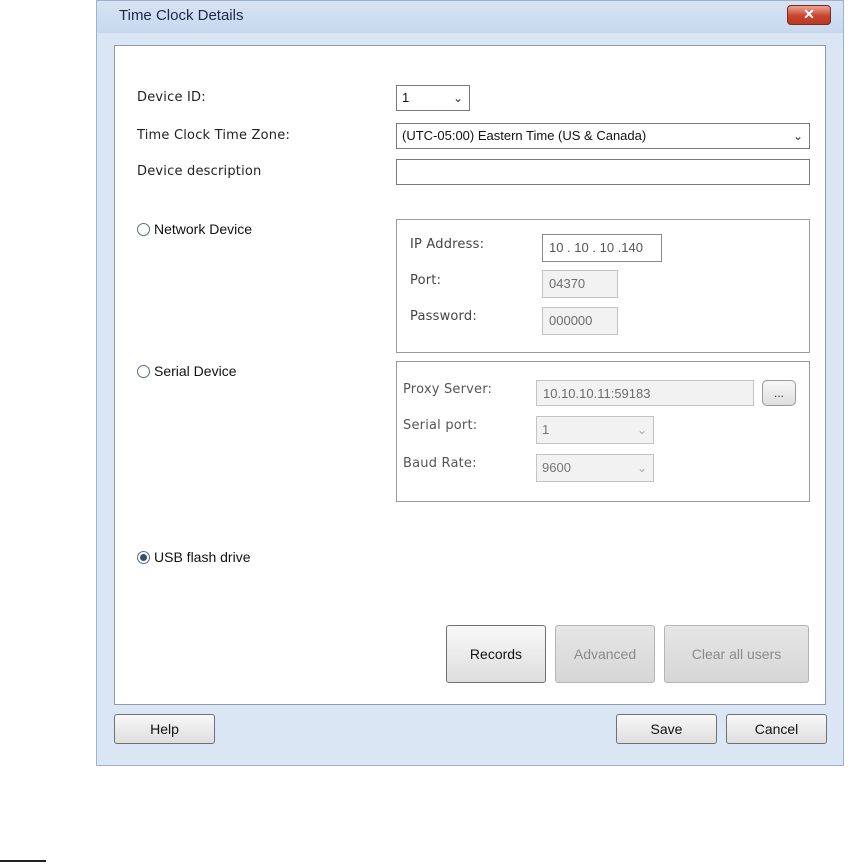 The height and width of the screenshot is (864, 850). I want to click on password-label: Password:, so click(443, 316).